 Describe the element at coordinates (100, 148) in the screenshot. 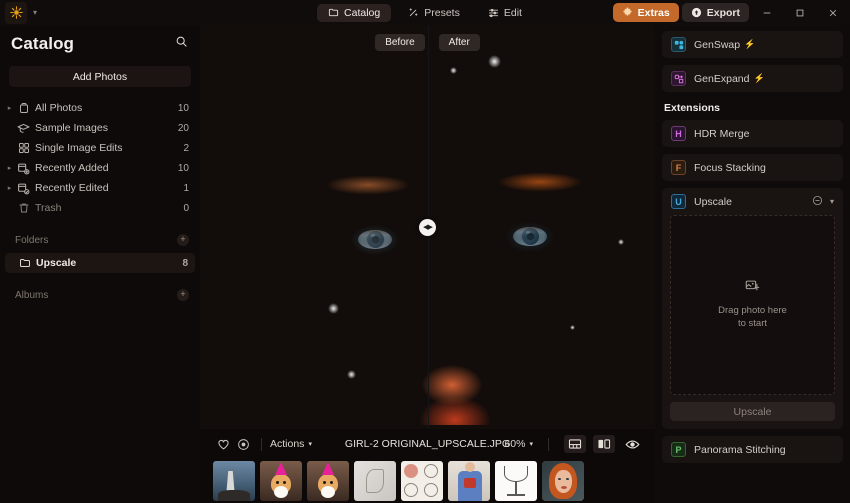

I see `sidebar-item-single-image-edits: Single Image Edits 2` at that location.